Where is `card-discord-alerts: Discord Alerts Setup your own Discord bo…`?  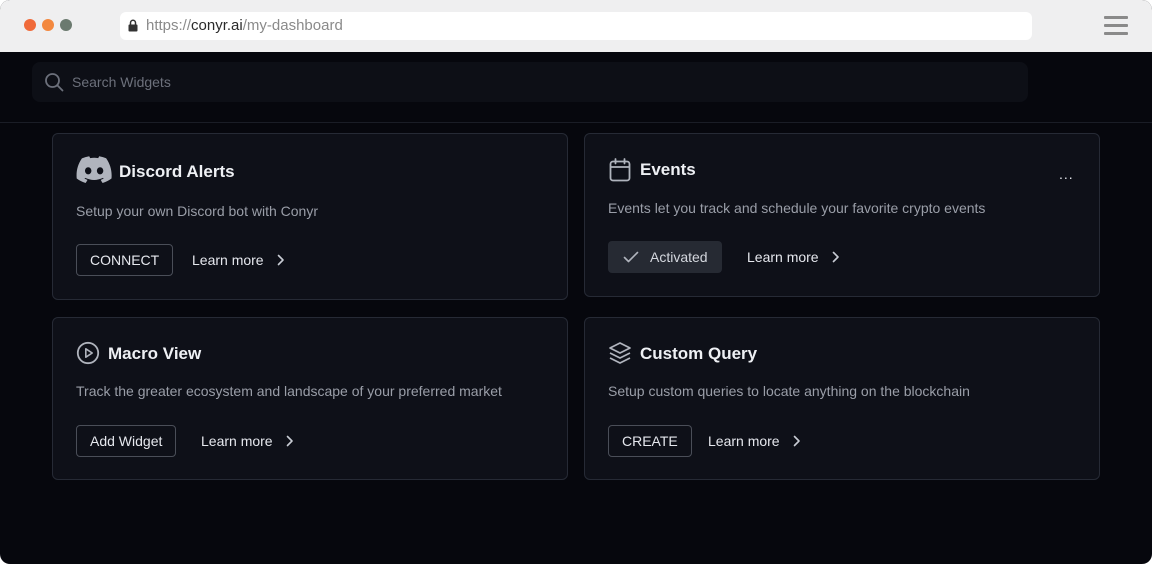
card-discord-alerts: Discord Alerts Setup your own Discord bo… is located at coordinates (310, 216).